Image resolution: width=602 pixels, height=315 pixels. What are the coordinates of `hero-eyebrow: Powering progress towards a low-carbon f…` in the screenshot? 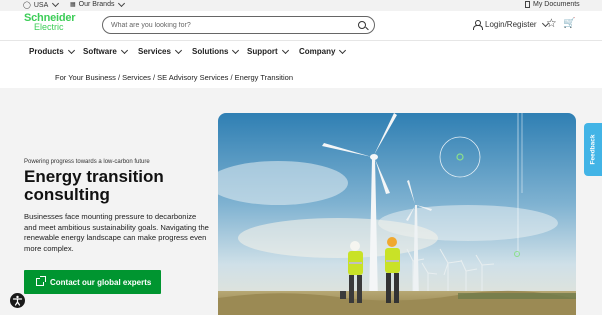 It's located at (87, 162).